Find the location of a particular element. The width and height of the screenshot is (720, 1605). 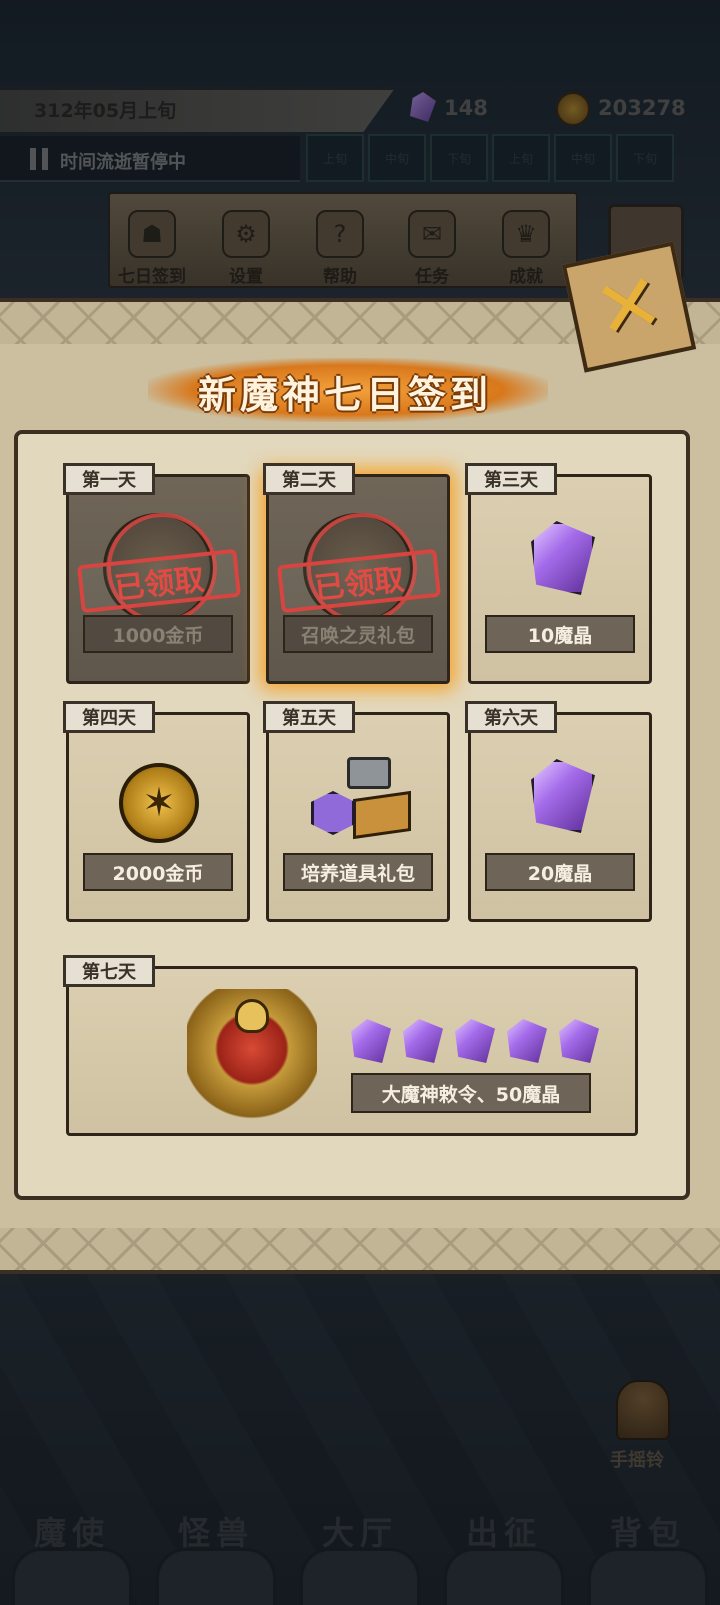

panel-border-bottom is located at coordinates (360, 1249).